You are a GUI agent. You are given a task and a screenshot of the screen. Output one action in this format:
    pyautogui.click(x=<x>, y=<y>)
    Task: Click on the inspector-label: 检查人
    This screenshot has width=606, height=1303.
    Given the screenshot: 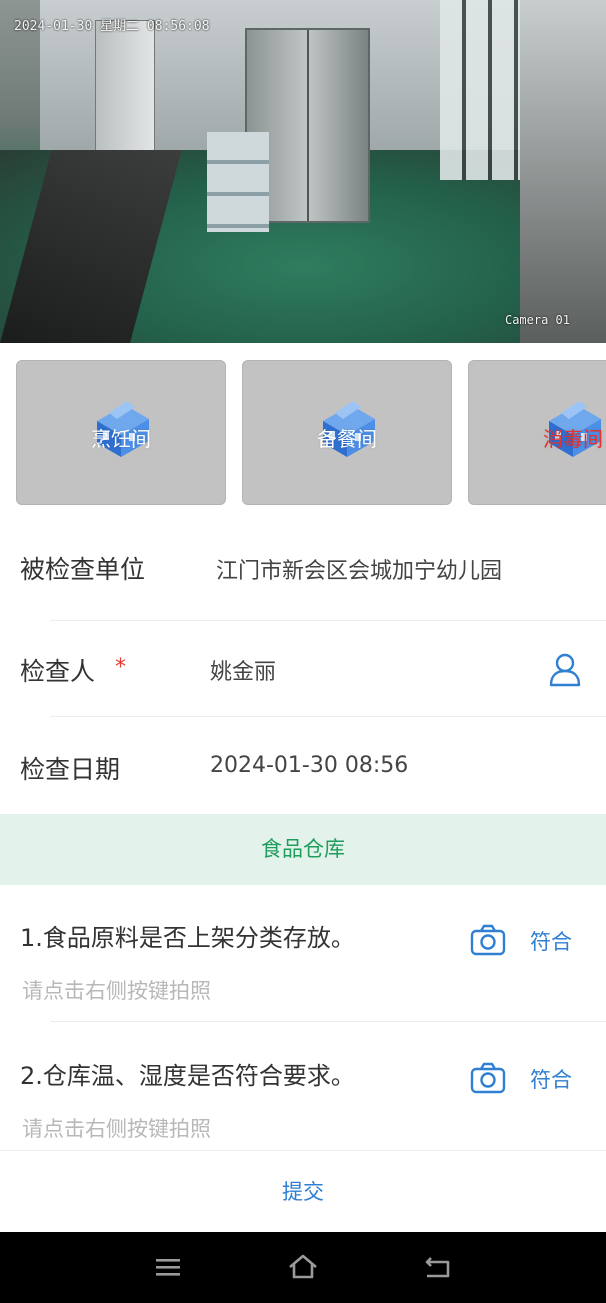 What is the action you would take?
    pyautogui.click(x=58, y=671)
    